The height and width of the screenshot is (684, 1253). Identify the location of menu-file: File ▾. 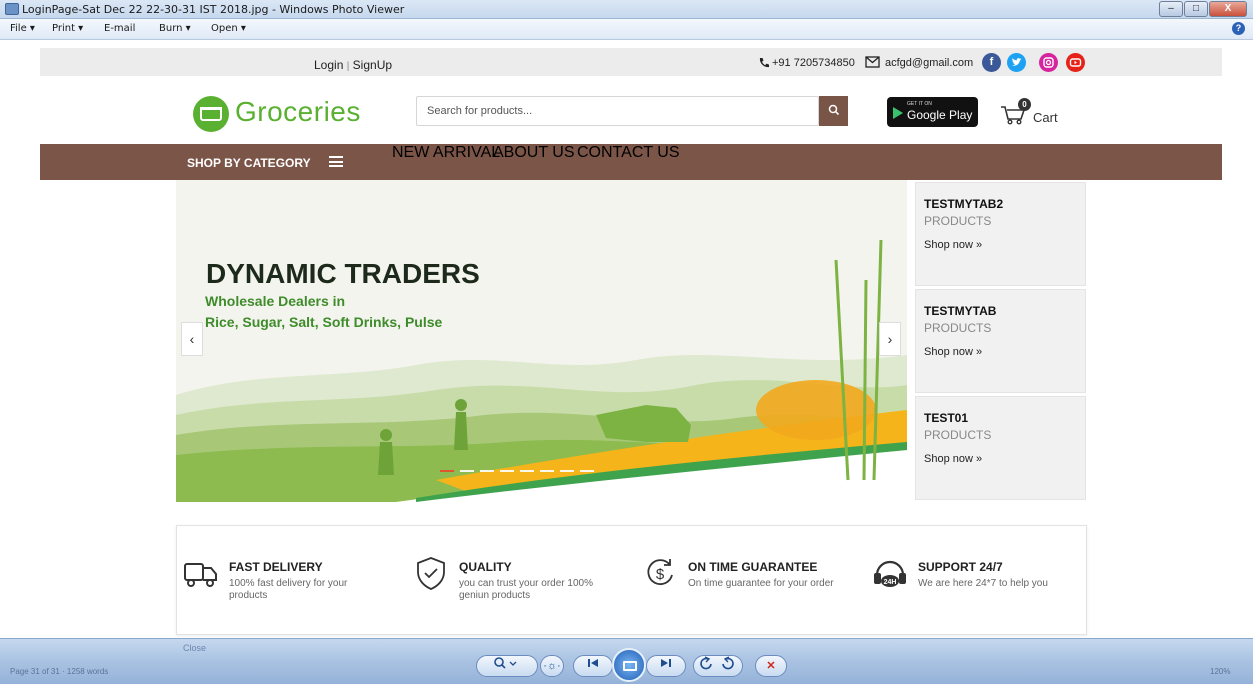
(22, 28).